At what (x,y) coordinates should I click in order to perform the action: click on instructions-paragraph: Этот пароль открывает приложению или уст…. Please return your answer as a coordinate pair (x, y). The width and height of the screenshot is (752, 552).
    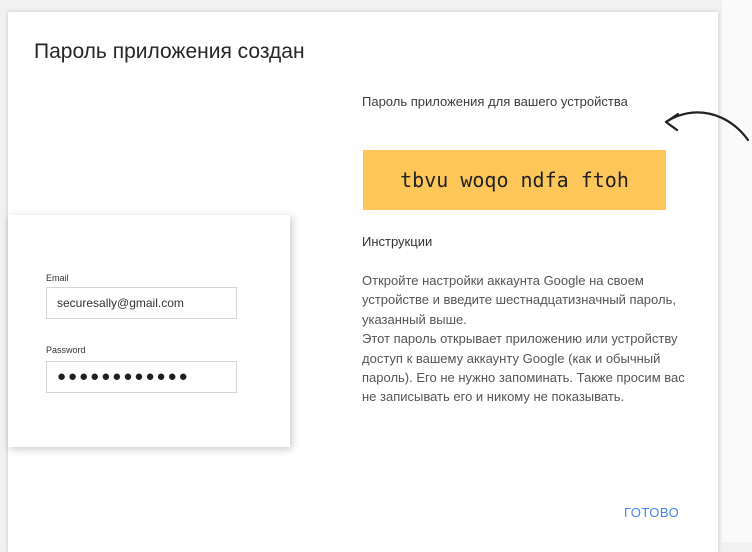
    Looking at the image, I should click on (523, 368).